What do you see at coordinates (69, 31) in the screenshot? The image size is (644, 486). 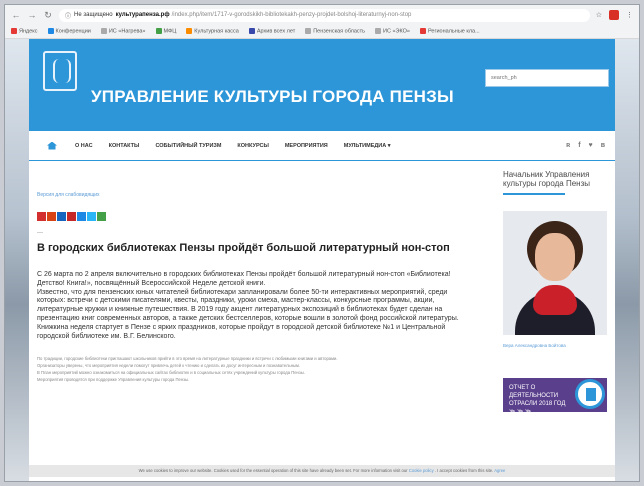 I see `bookmark-item: Конференции` at bounding box center [69, 31].